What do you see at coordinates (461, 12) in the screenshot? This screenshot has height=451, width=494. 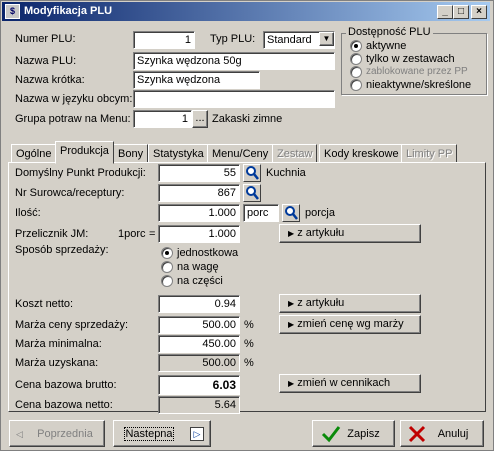 I see `maximize-button: □` at bounding box center [461, 12].